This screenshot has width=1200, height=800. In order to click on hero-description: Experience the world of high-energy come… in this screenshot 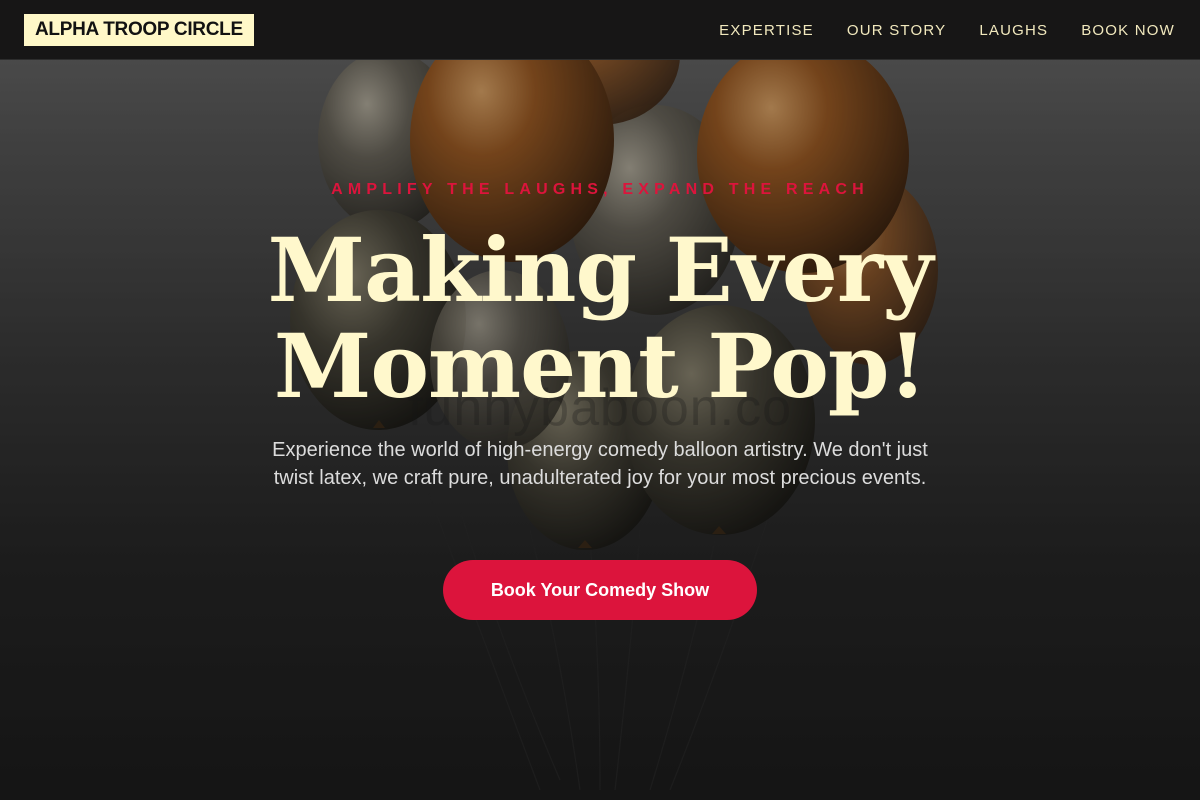, I will do `click(600, 464)`.